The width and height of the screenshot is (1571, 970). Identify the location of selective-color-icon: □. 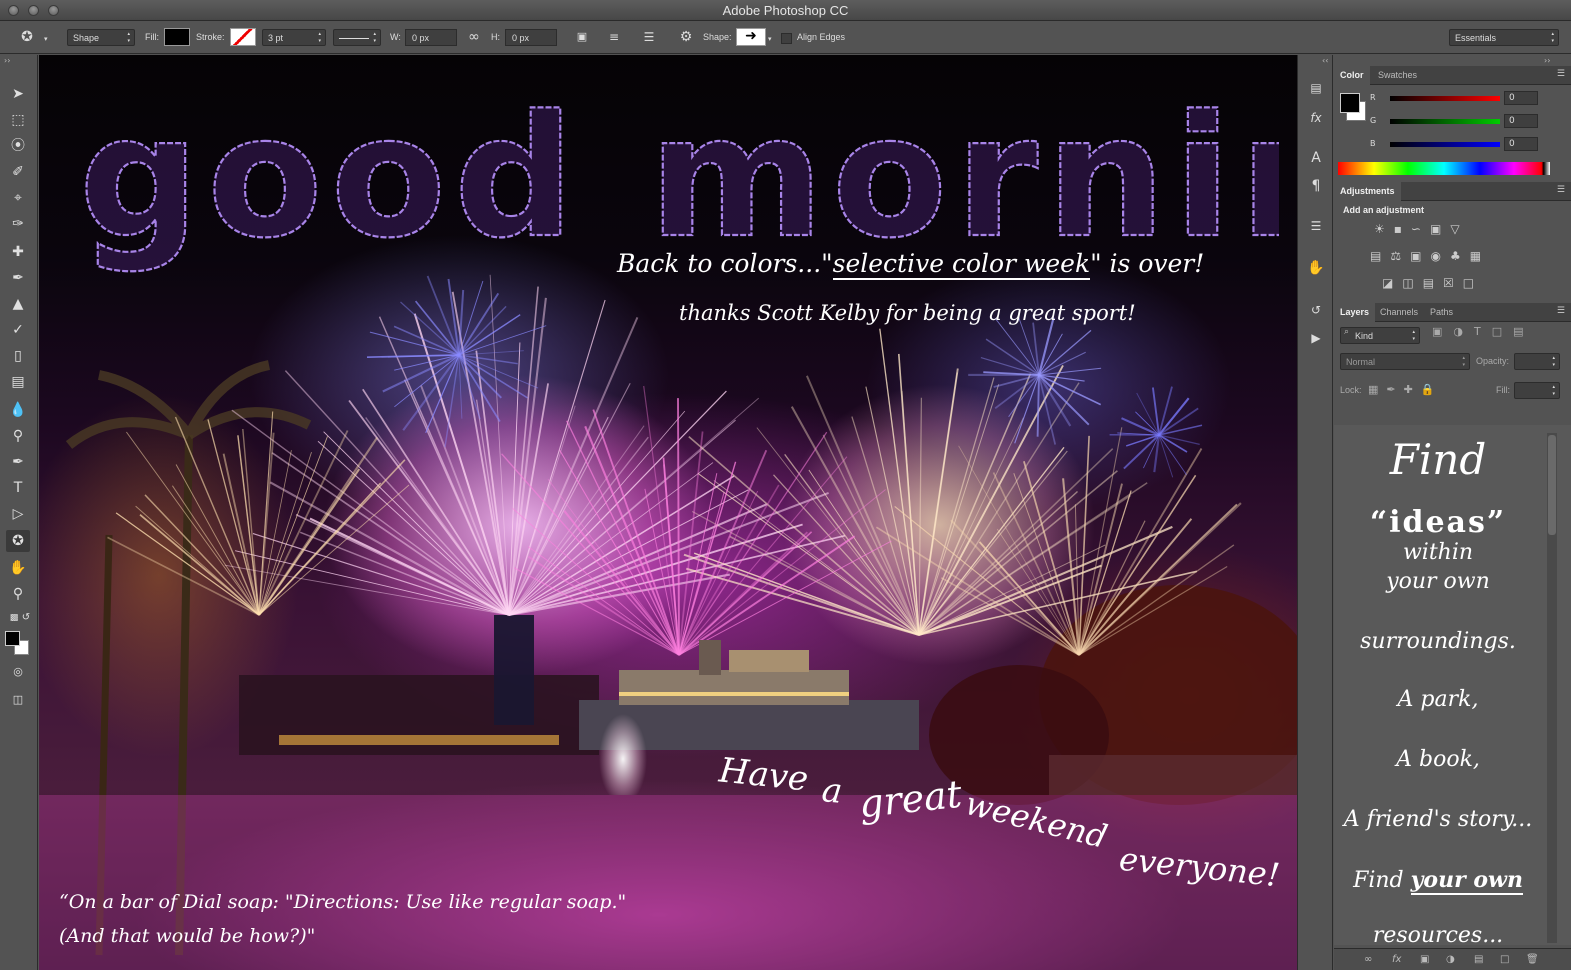
(1473, 283).